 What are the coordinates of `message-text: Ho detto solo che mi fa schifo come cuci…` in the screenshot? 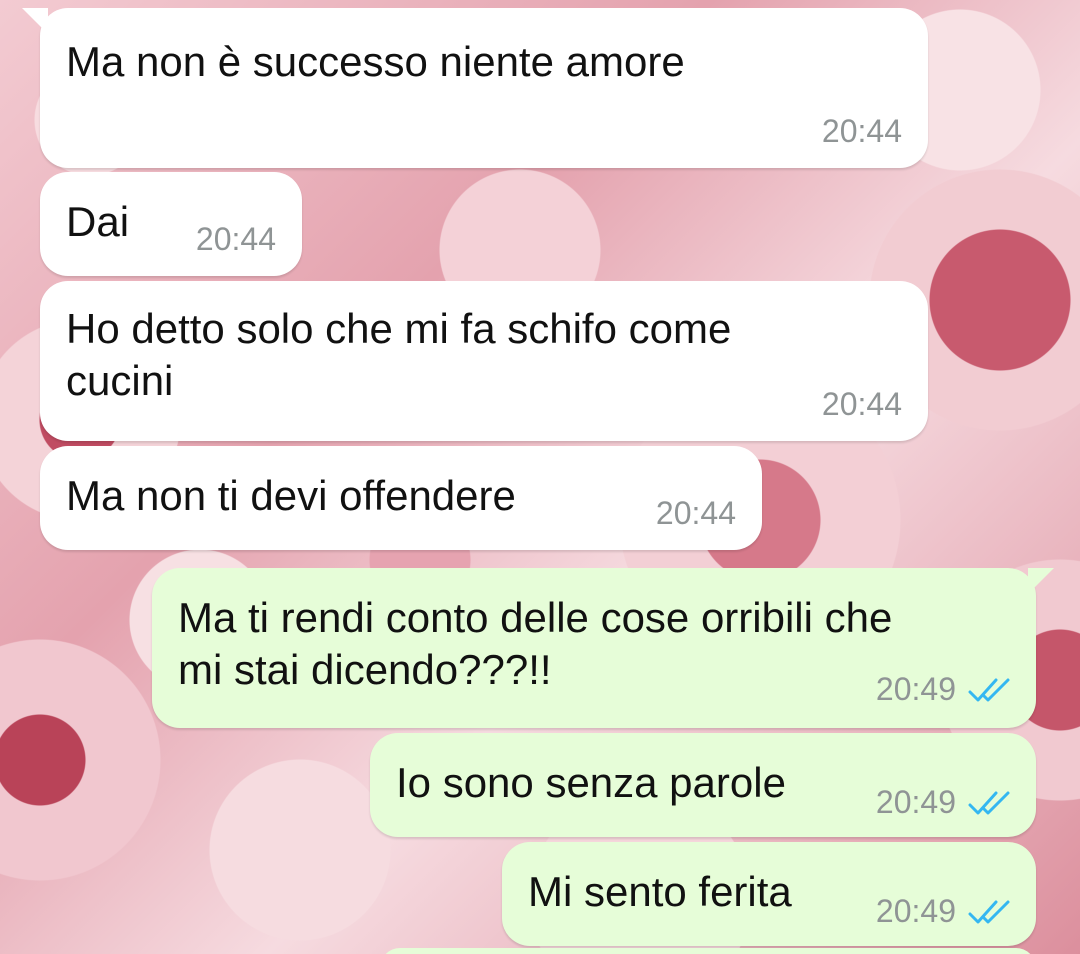 It's located at (399, 354).